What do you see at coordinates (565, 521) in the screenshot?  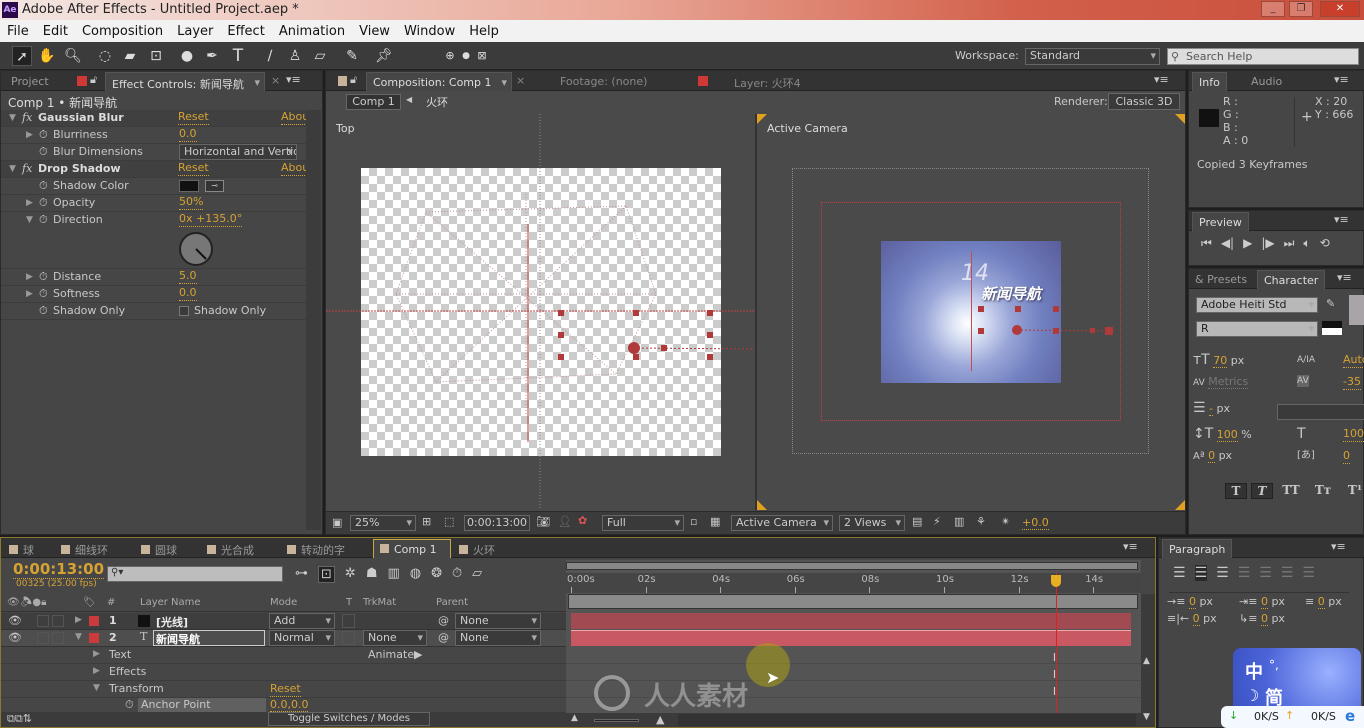 I see `show-snapshot-icon: 👤︎` at bounding box center [565, 521].